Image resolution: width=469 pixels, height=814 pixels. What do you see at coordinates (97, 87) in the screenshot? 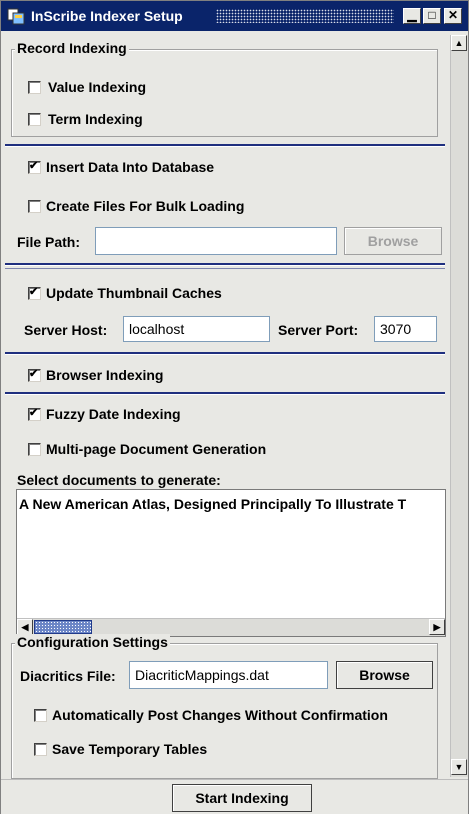
I see `value-indexing-label: Value Indexing` at bounding box center [97, 87].